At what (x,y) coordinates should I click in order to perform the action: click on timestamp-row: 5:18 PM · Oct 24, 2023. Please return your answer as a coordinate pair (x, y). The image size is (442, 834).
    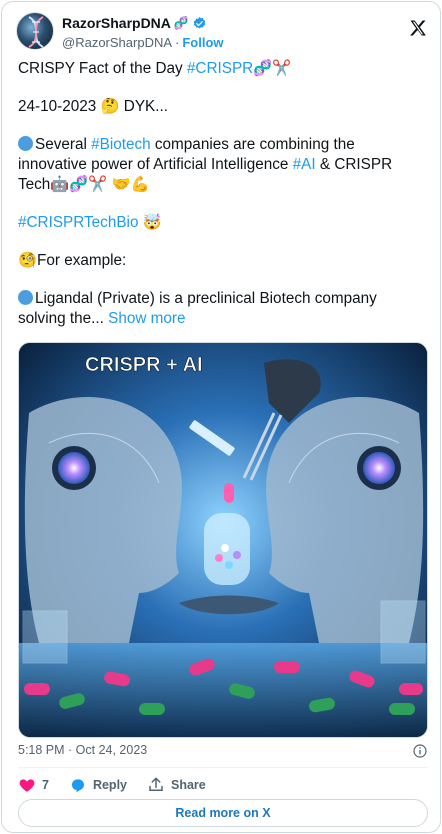
    Looking at the image, I should click on (223, 752).